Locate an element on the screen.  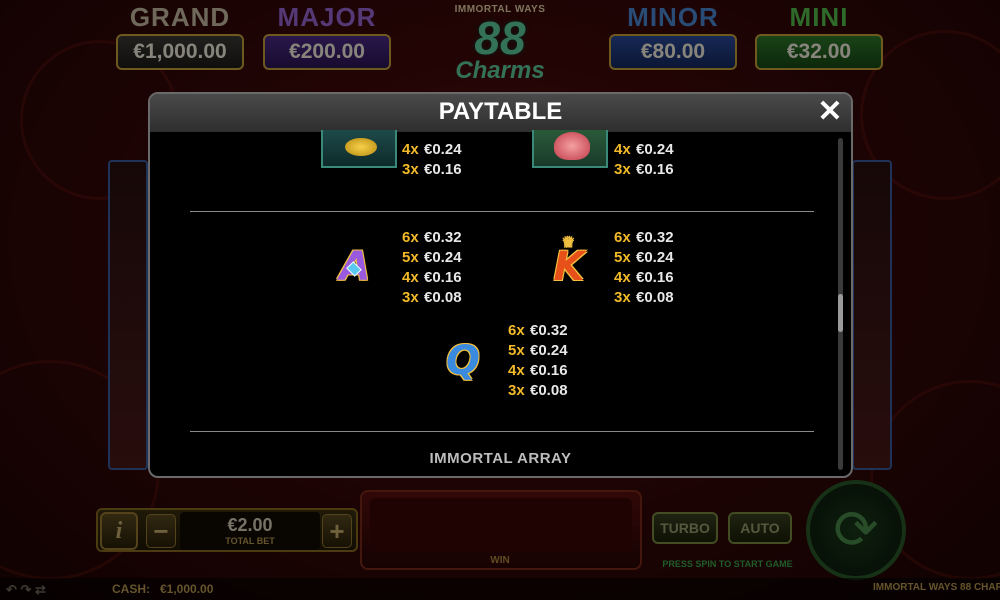
crown-icon: ♛ is located at coordinates (568, 243).